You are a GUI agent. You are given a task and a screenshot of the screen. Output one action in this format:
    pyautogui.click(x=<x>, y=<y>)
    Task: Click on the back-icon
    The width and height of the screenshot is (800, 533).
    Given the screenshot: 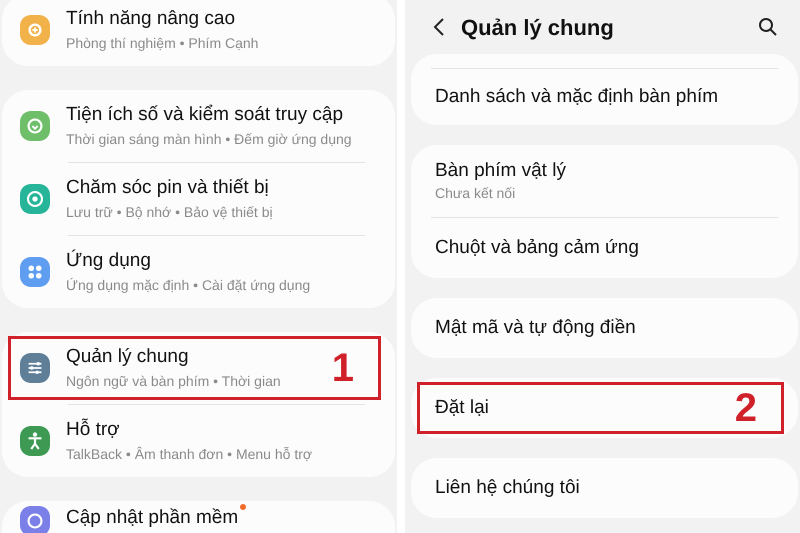 What is the action you would take?
    pyautogui.click(x=439, y=27)
    